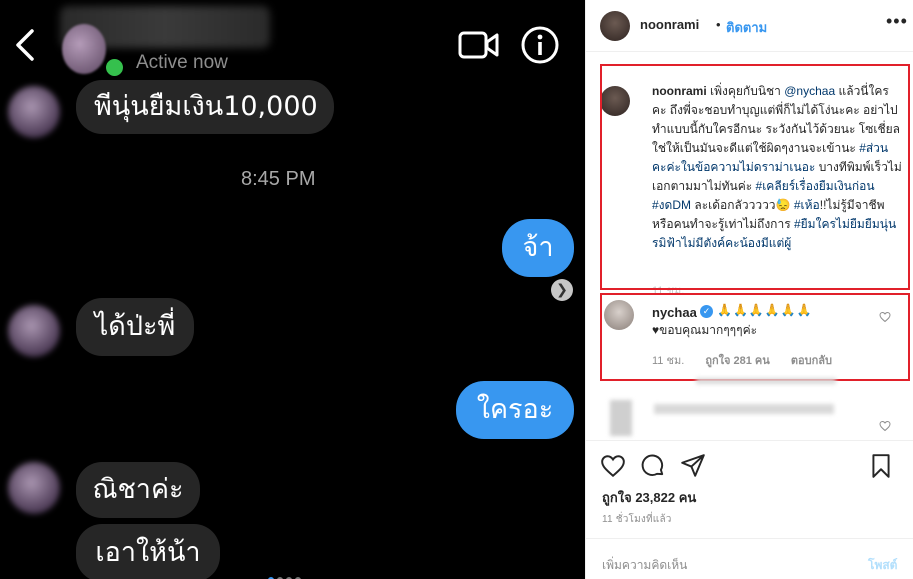 Image resolution: width=913 pixels, height=579 pixels. I want to click on highlight-box-caption, so click(755, 177).